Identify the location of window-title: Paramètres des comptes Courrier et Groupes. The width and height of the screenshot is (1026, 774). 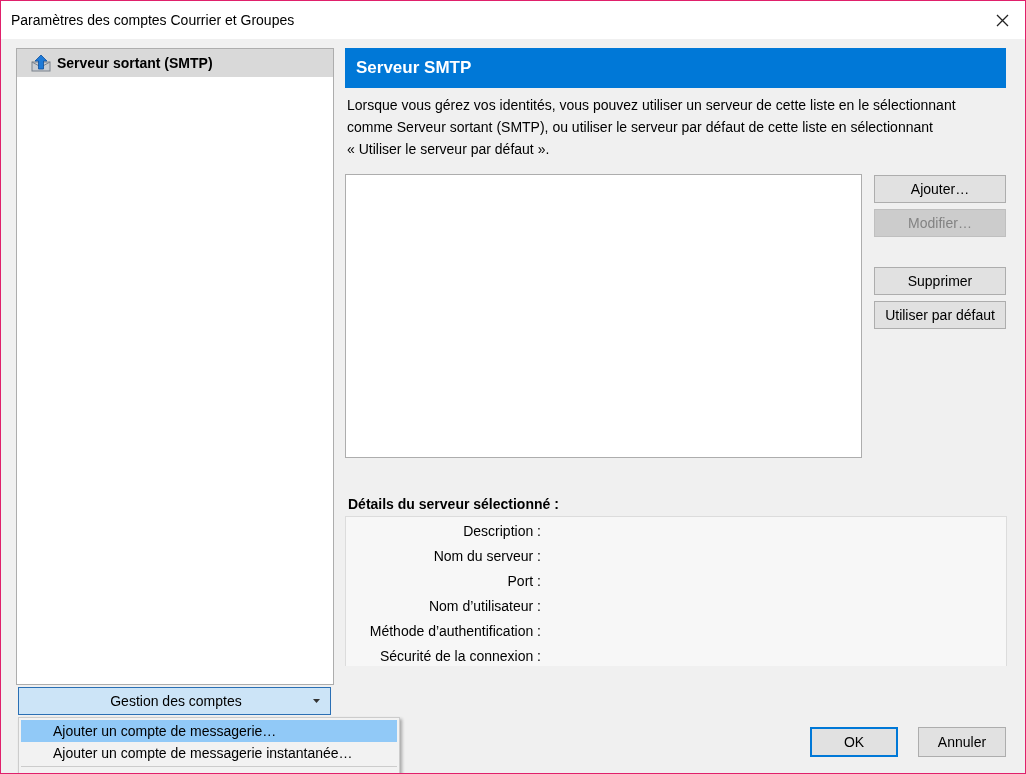
(153, 20).